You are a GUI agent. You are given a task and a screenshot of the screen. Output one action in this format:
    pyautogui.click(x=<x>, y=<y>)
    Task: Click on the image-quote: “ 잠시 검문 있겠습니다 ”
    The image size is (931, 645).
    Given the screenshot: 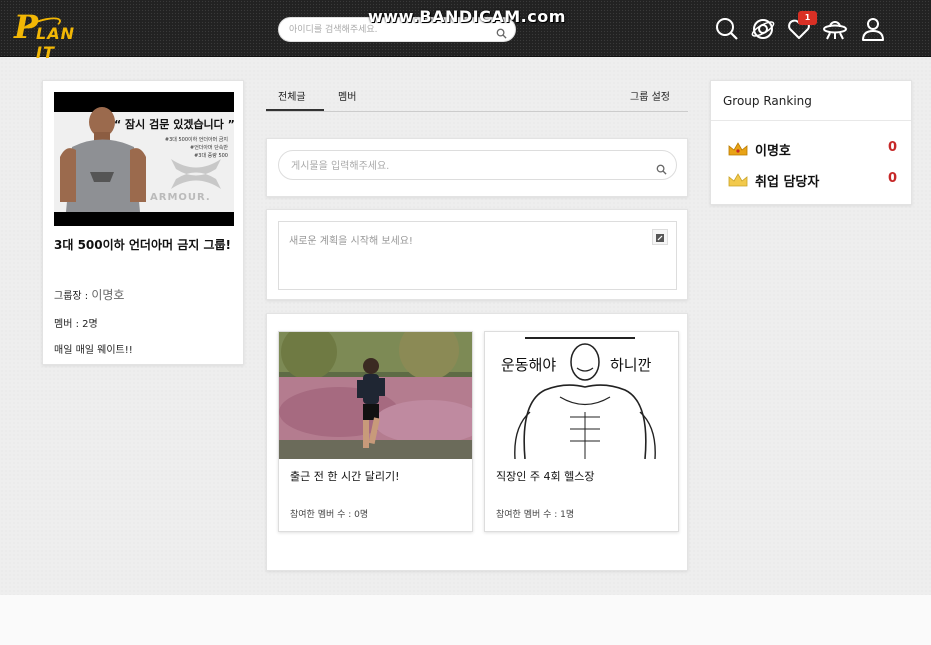 What is the action you would take?
    pyautogui.click(x=174, y=124)
    